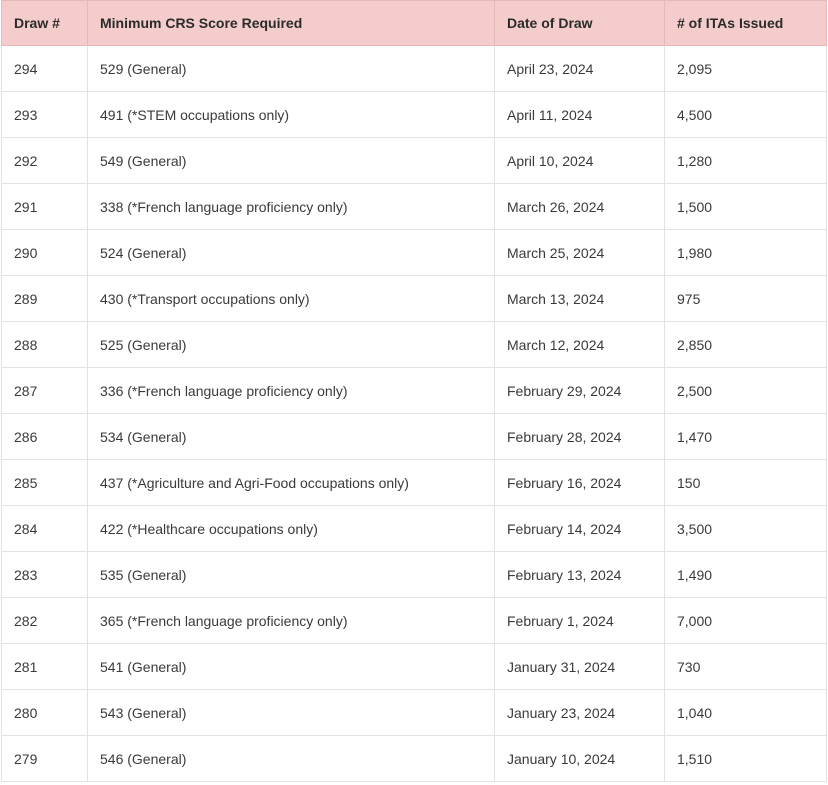 The height and width of the screenshot is (785, 828). Describe the element at coordinates (745, 482) in the screenshot. I see `itas-issued-cell: 150` at that location.